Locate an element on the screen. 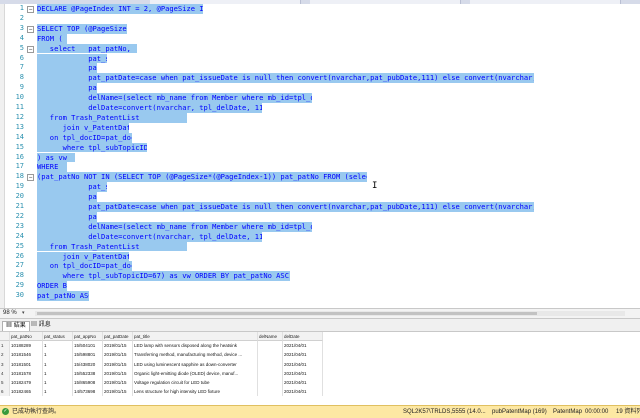  table-cell: 15/598801 is located at coordinates (88, 355).